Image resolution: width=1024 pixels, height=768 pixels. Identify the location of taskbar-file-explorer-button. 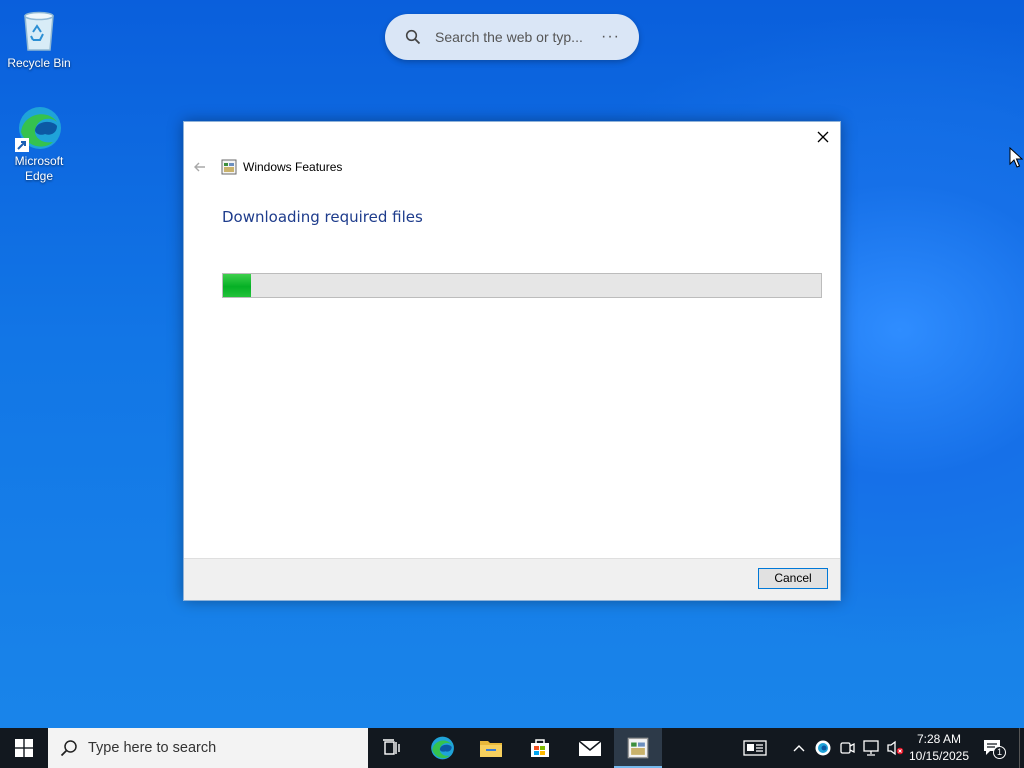
(491, 748).